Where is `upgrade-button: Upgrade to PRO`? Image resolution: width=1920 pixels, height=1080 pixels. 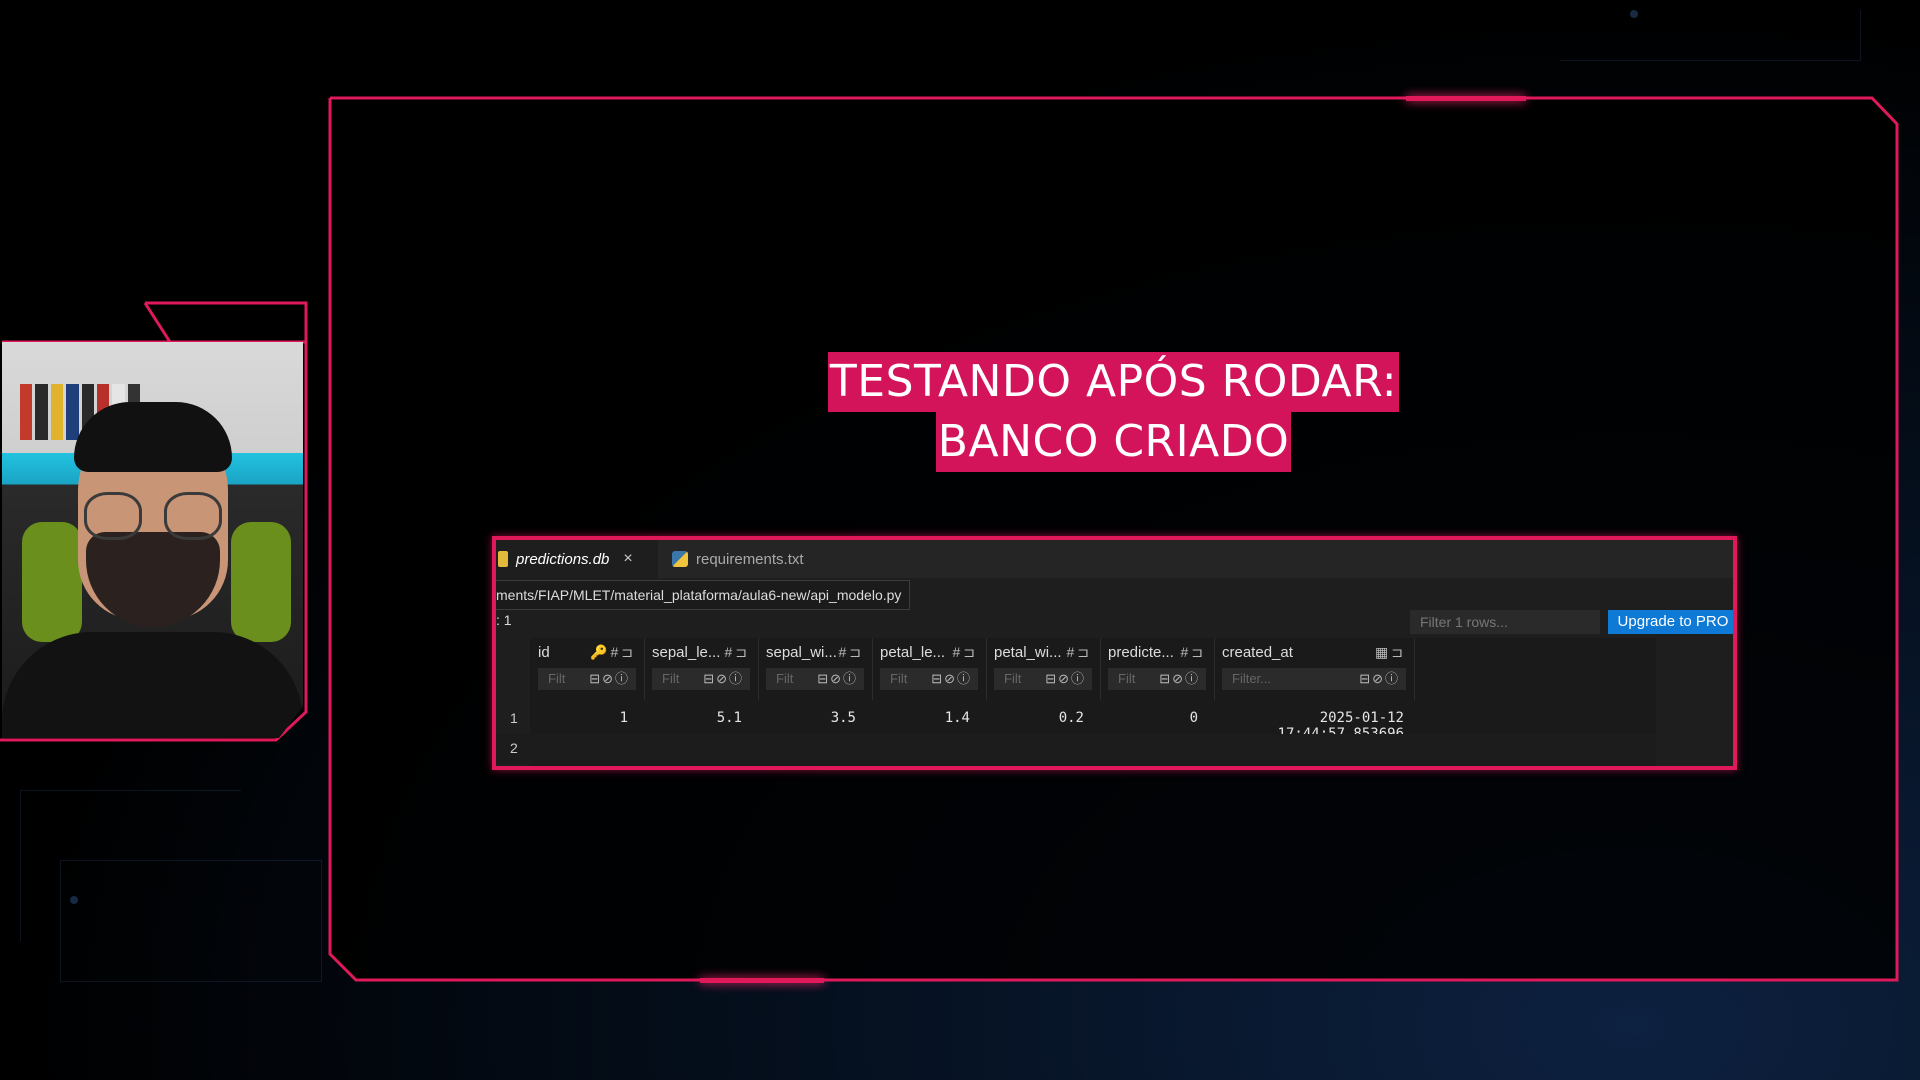
upgrade-button: Upgrade to PRO is located at coordinates (1670, 622).